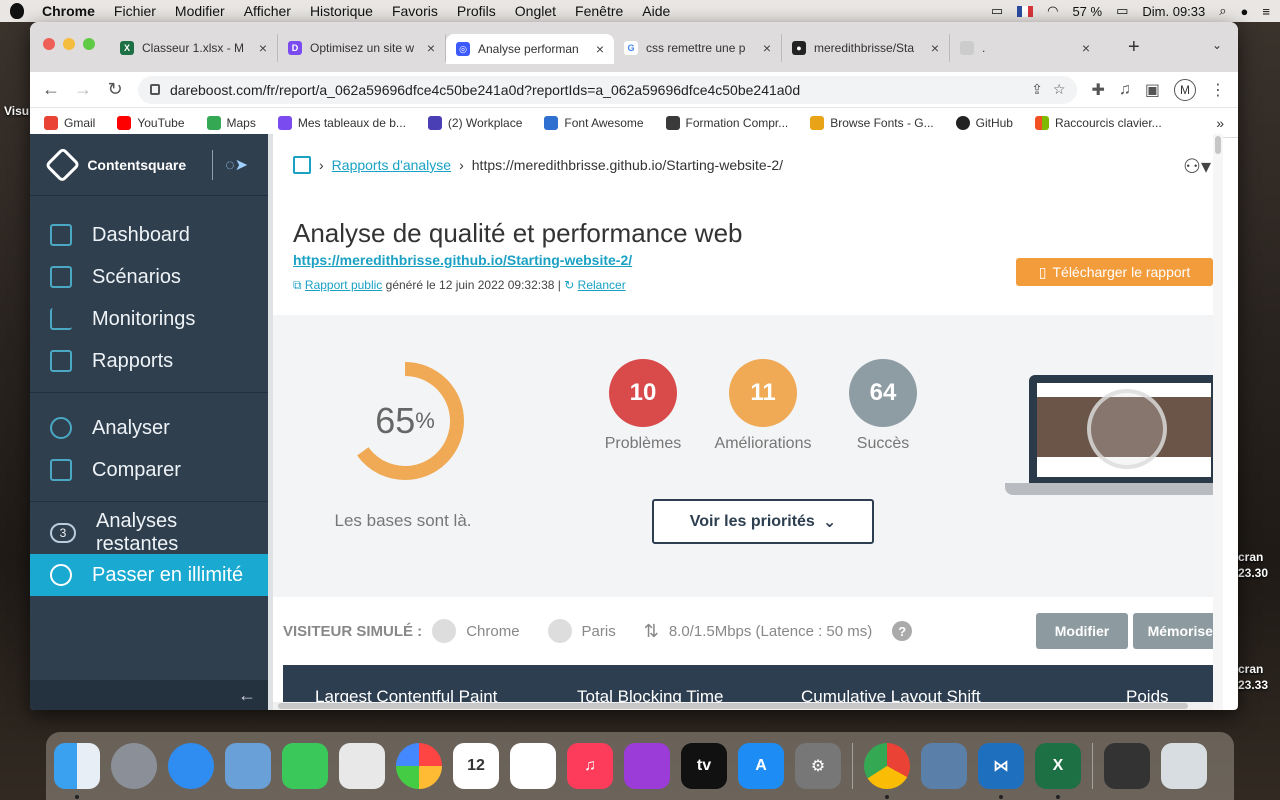  I want to click on menu-item: Onglet, so click(535, 11).